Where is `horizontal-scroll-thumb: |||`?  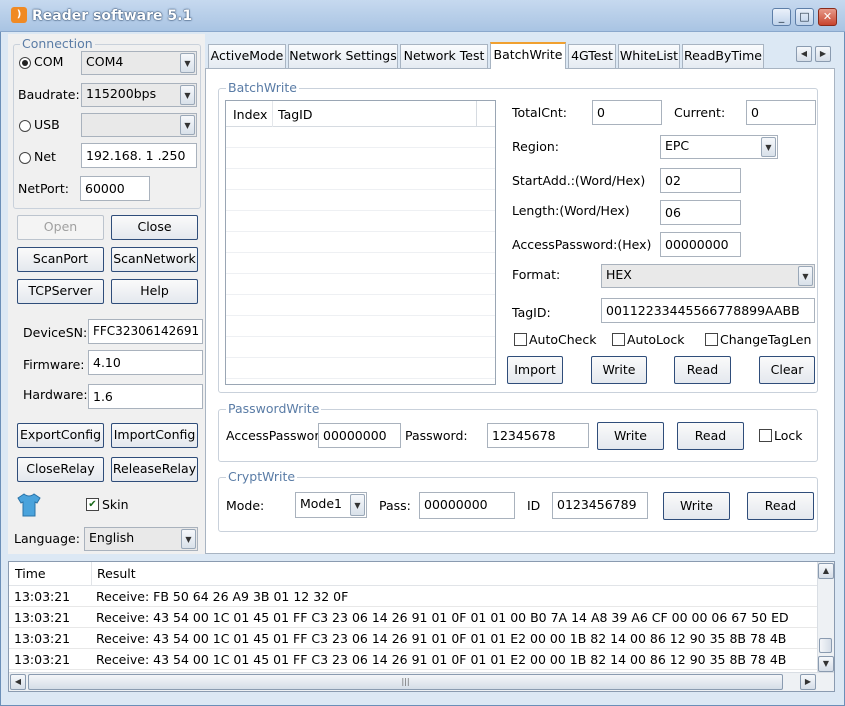 horizontal-scroll-thumb: ||| is located at coordinates (405, 682).